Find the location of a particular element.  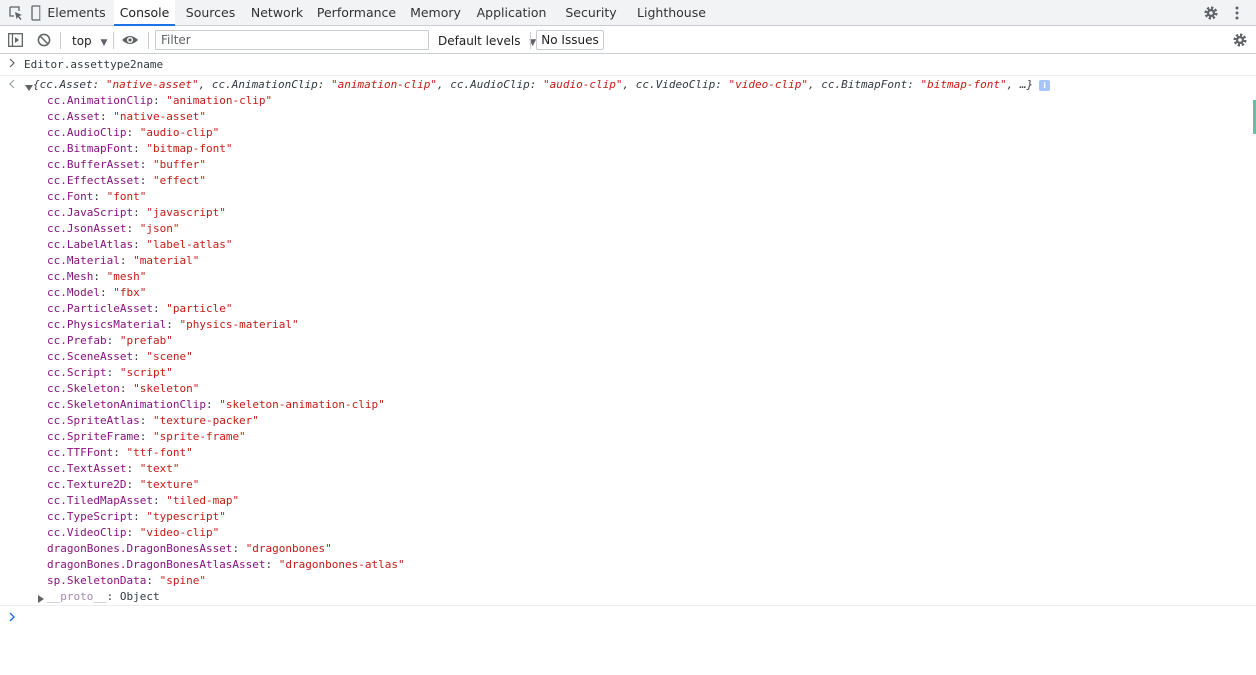

property-row: cc.Skeleton: "skeleton" is located at coordinates (123, 389).